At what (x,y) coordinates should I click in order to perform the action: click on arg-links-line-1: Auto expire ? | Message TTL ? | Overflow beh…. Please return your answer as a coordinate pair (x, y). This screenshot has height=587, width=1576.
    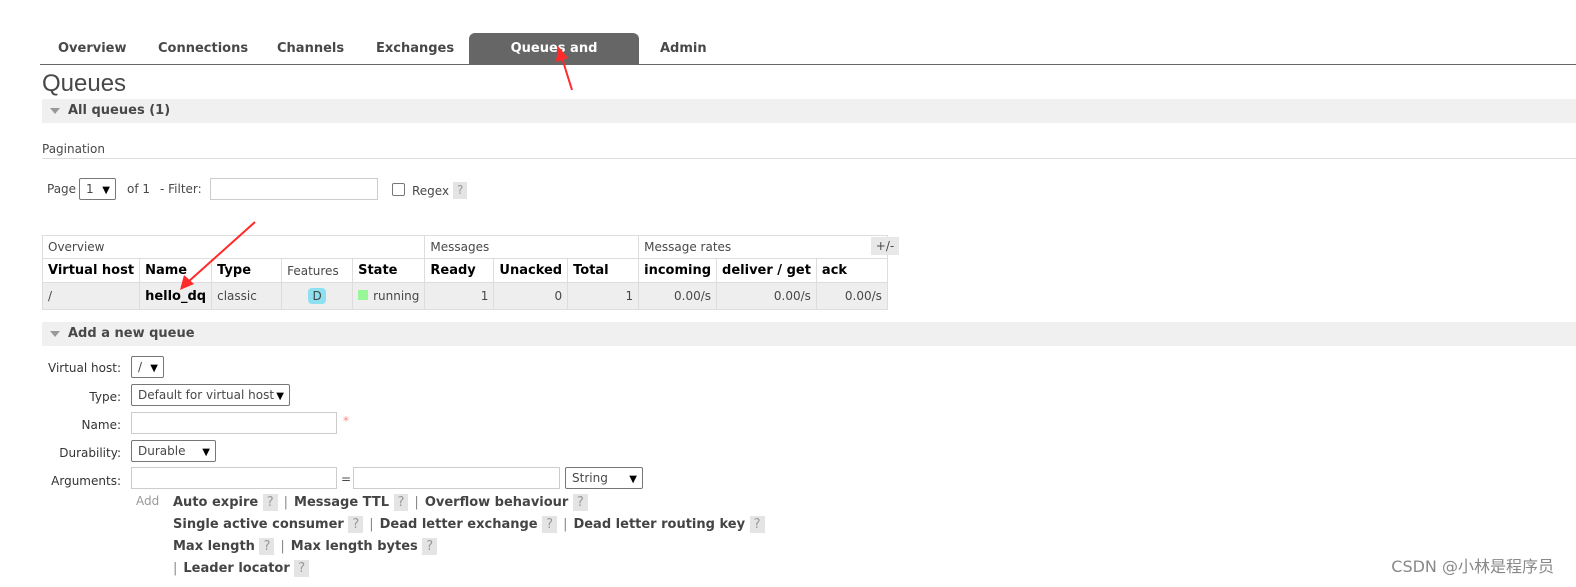
    Looking at the image, I should click on (380, 502).